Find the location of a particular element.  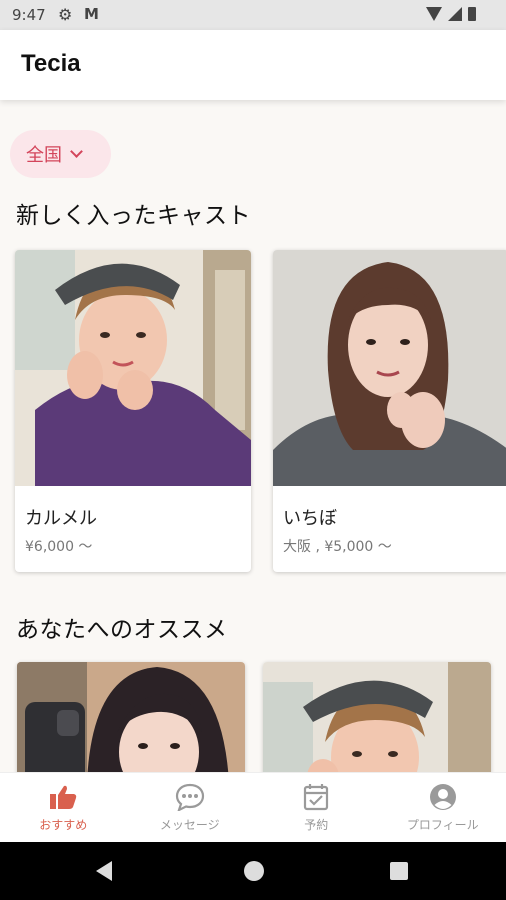

nav-label-reservation: 予約 is located at coordinates (316, 825).